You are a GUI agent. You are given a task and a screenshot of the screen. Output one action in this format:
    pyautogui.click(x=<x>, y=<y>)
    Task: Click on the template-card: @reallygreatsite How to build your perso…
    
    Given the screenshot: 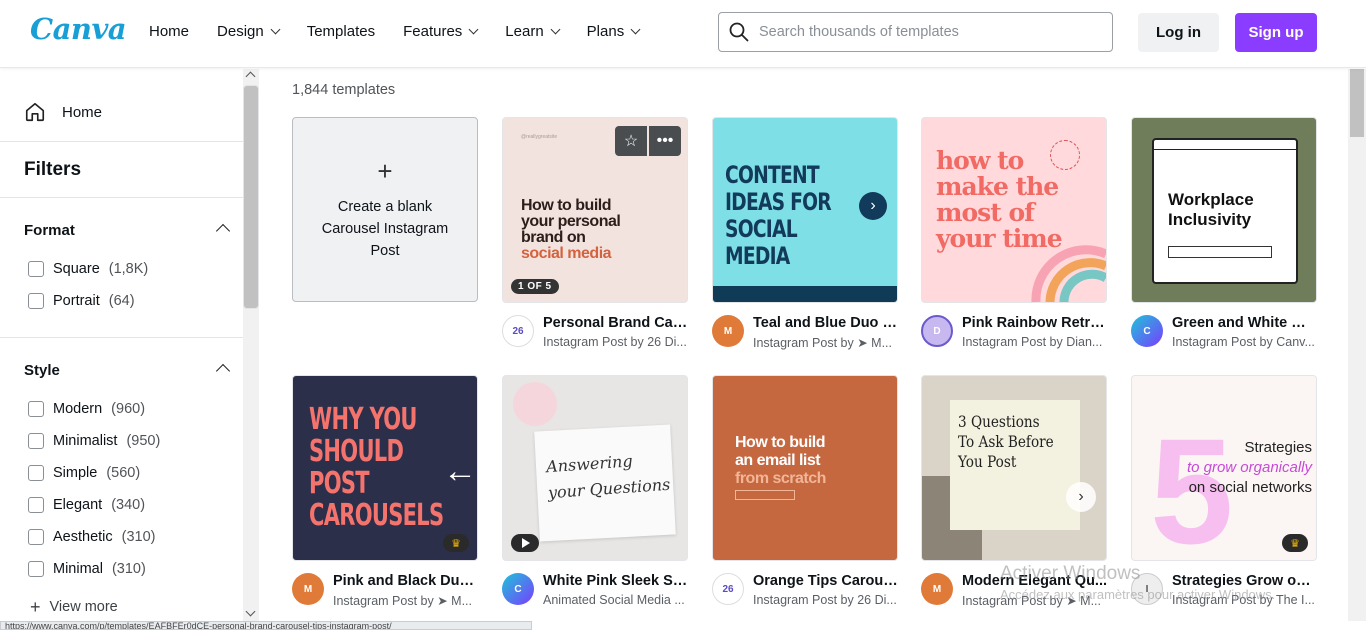 What is the action you would take?
    pyautogui.click(x=595, y=233)
    